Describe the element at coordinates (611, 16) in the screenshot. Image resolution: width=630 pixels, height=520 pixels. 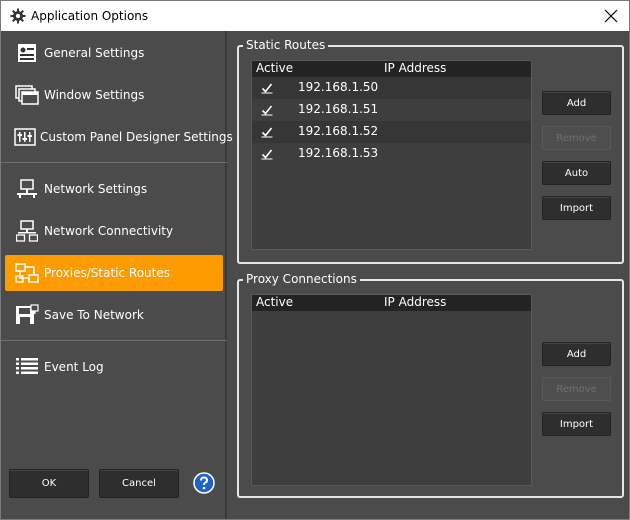
I see `close-icon` at that location.